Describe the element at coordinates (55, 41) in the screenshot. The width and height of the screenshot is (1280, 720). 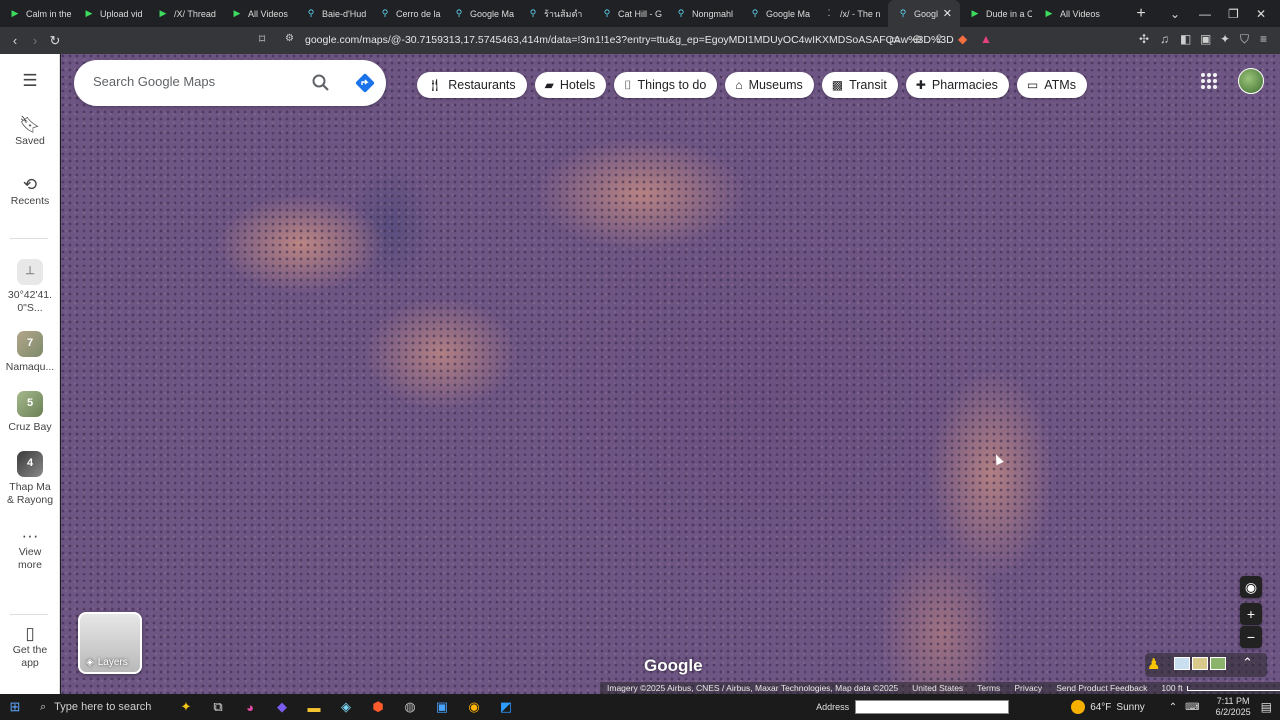
I see `reload-icon: ↻` at that location.